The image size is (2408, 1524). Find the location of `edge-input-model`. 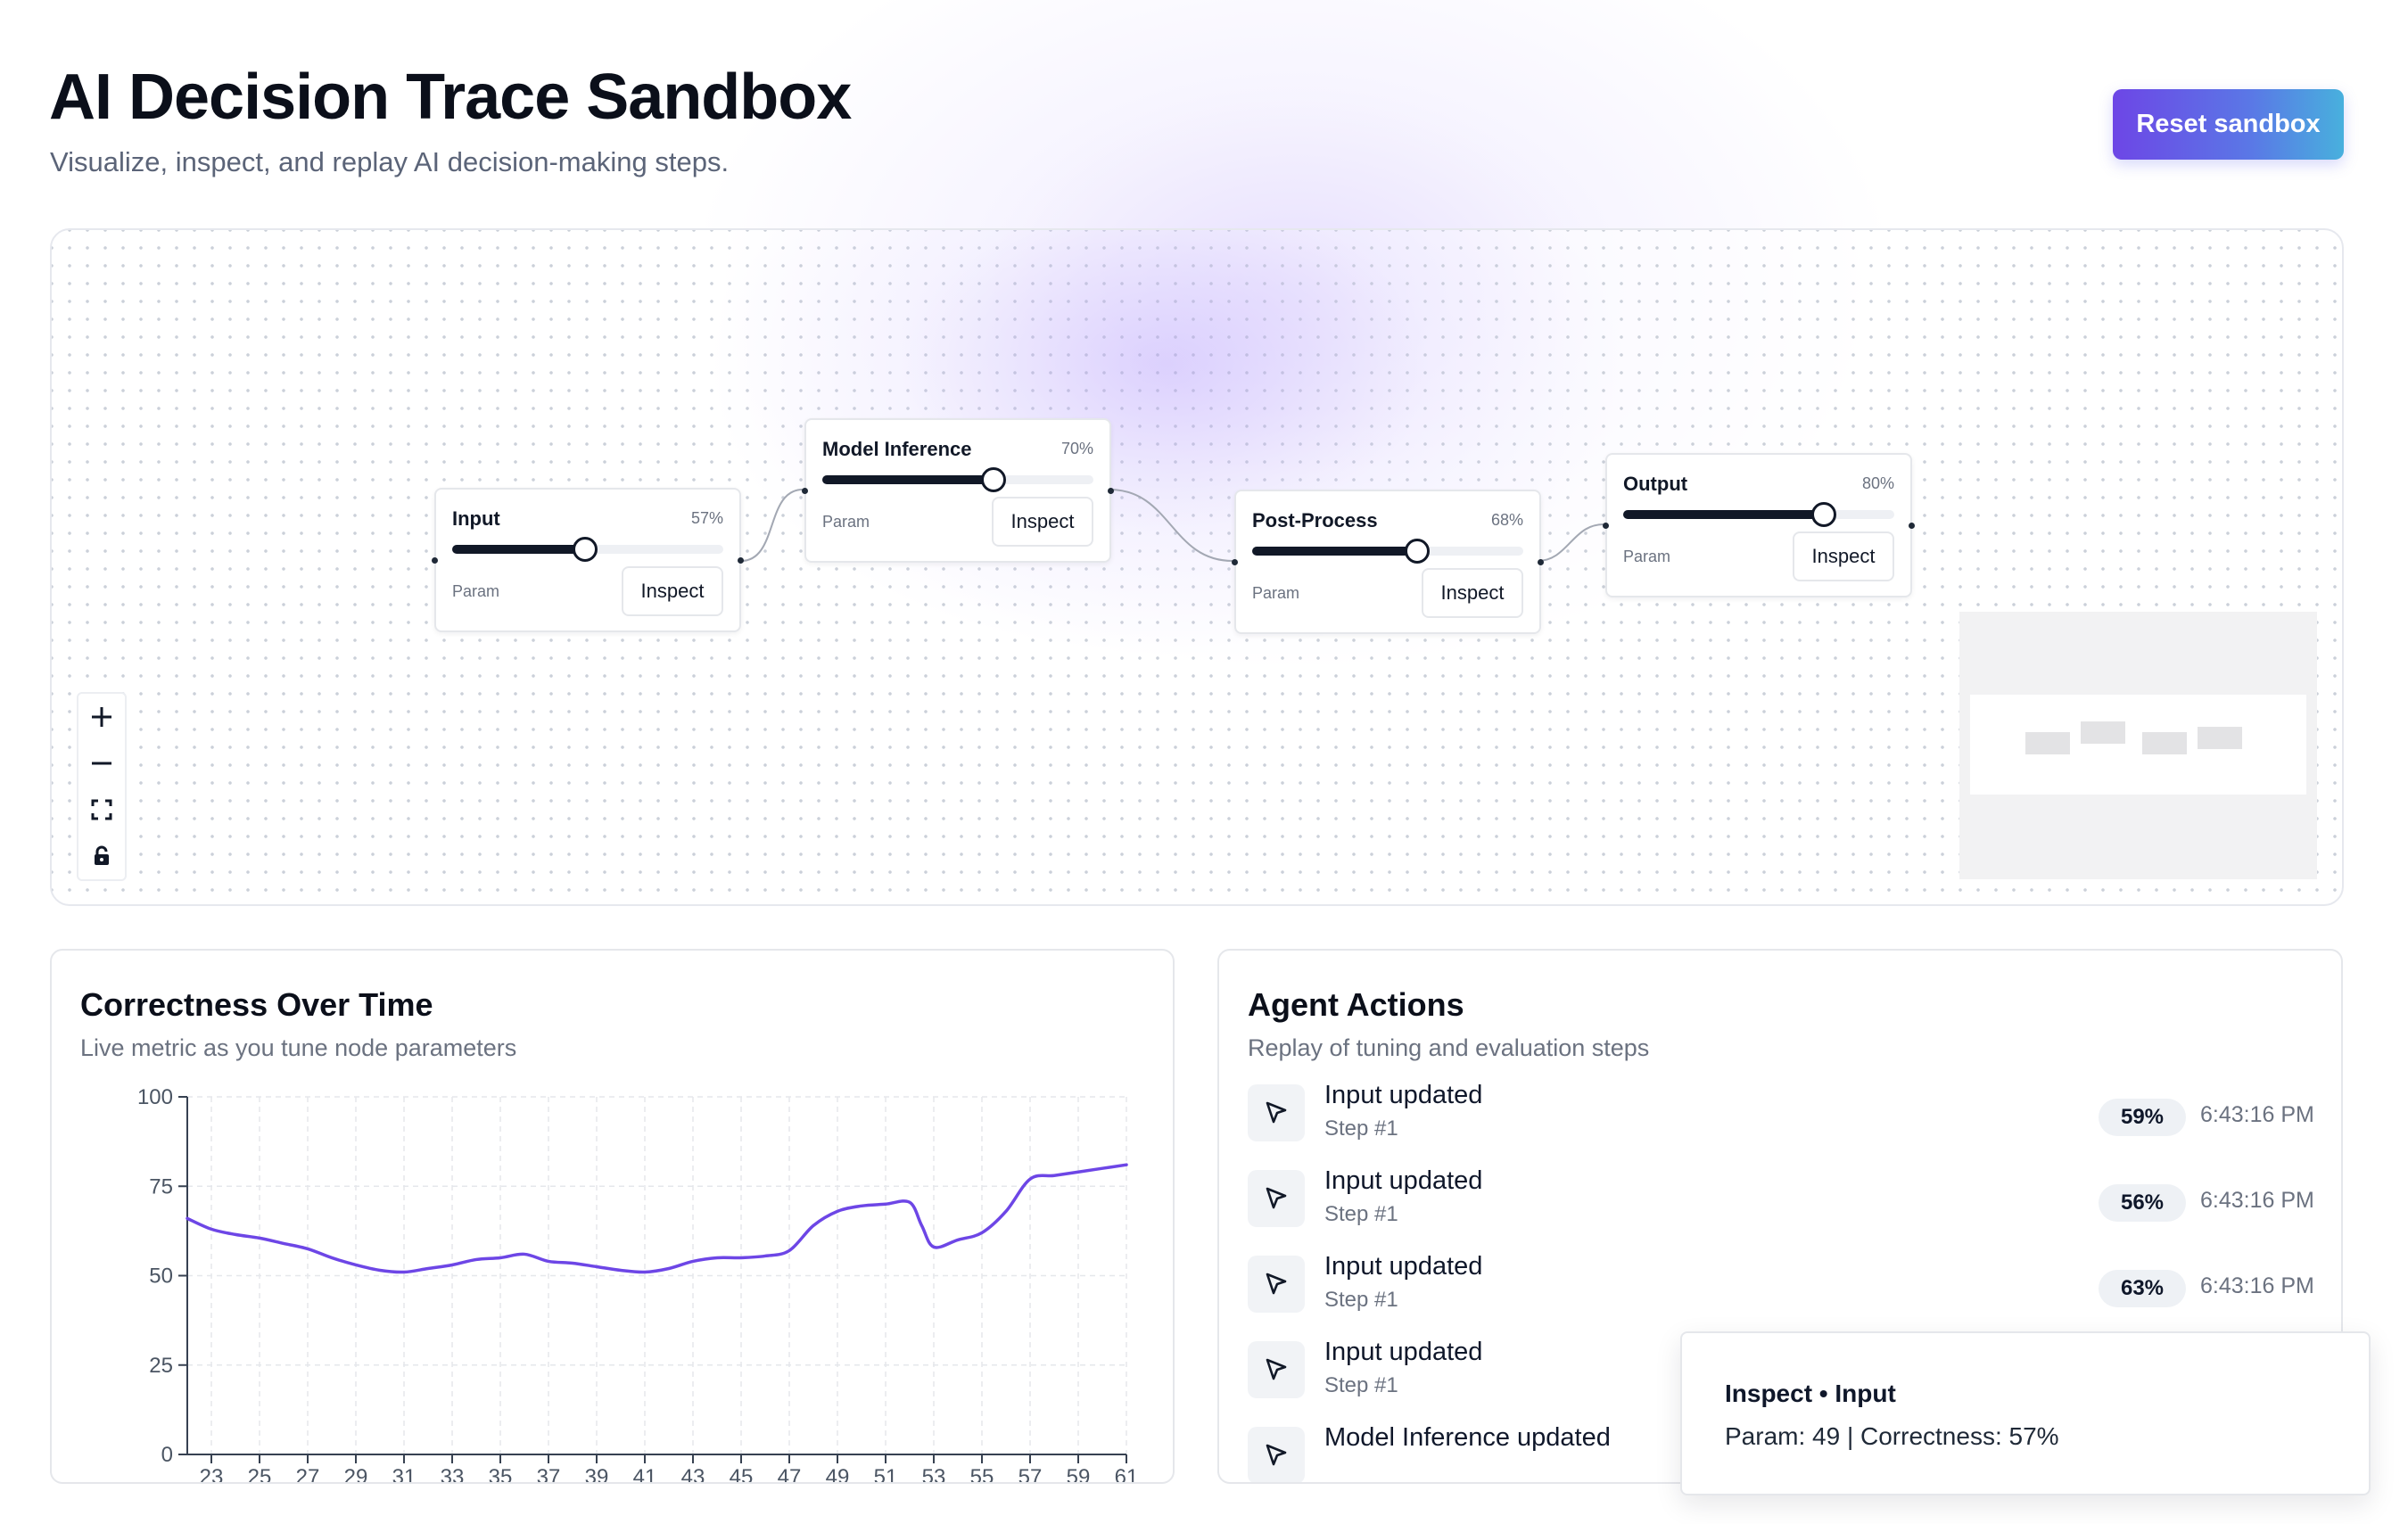

edge-input-model is located at coordinates (772, 525).